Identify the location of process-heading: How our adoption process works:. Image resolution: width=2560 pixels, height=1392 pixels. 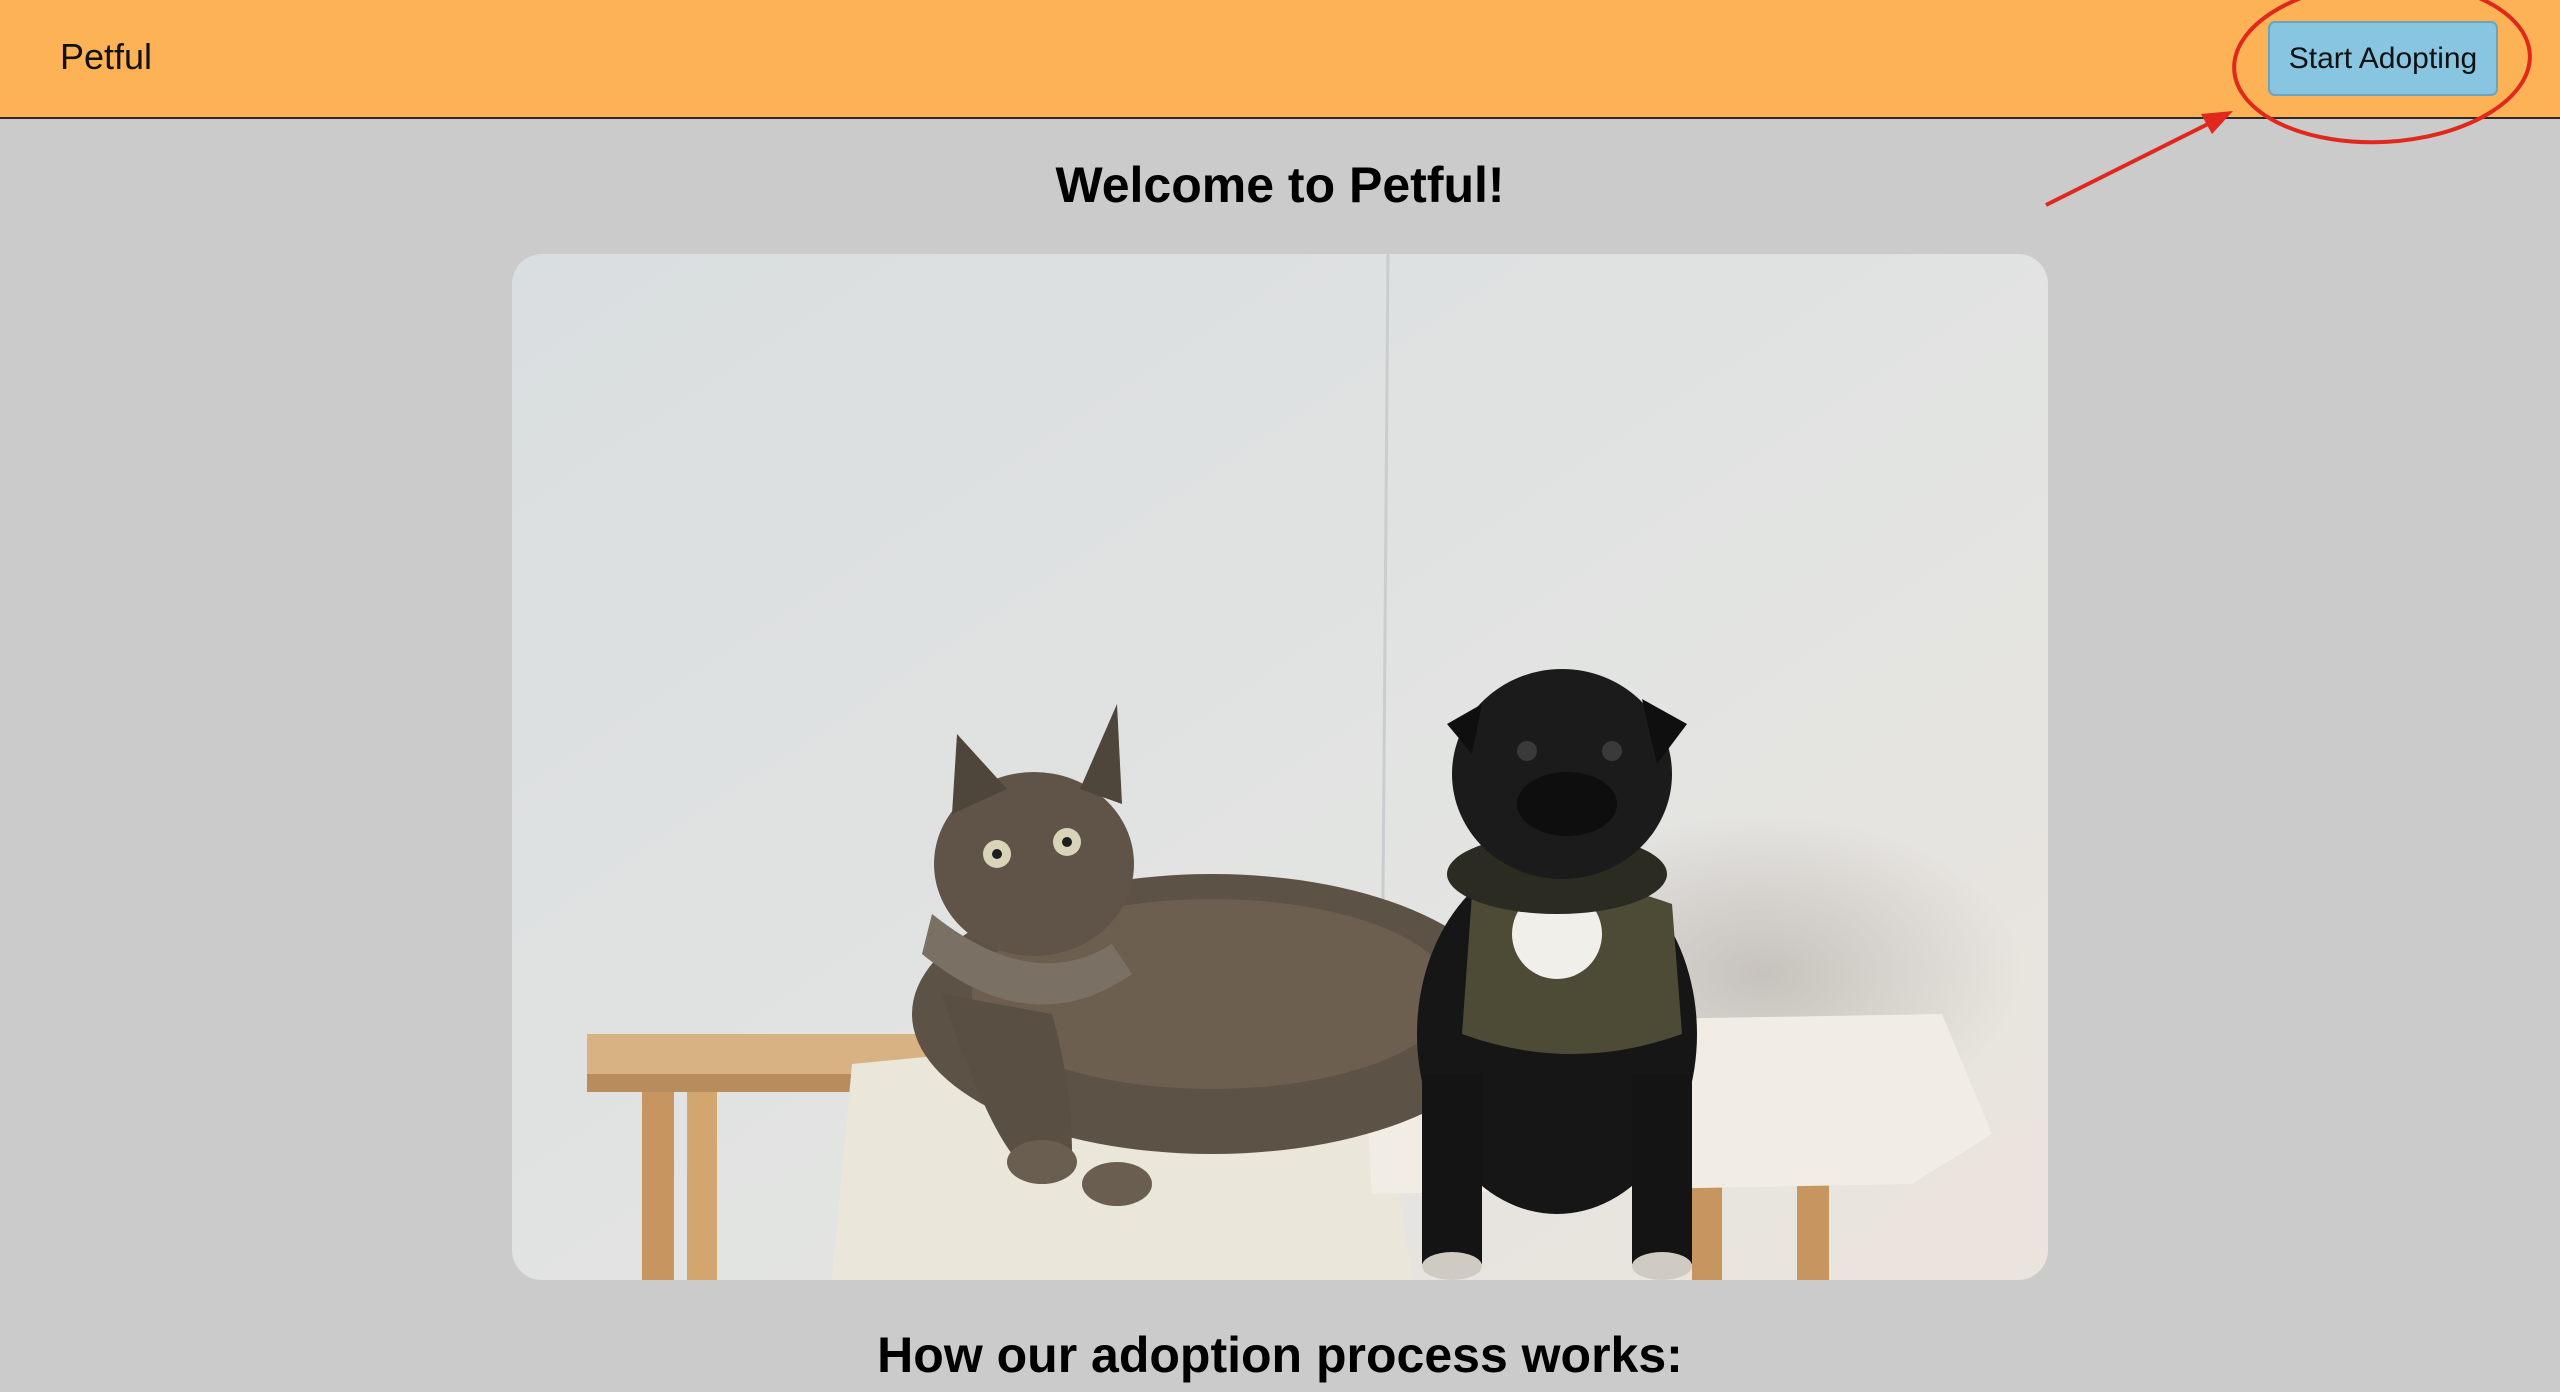
(1280, 1355).